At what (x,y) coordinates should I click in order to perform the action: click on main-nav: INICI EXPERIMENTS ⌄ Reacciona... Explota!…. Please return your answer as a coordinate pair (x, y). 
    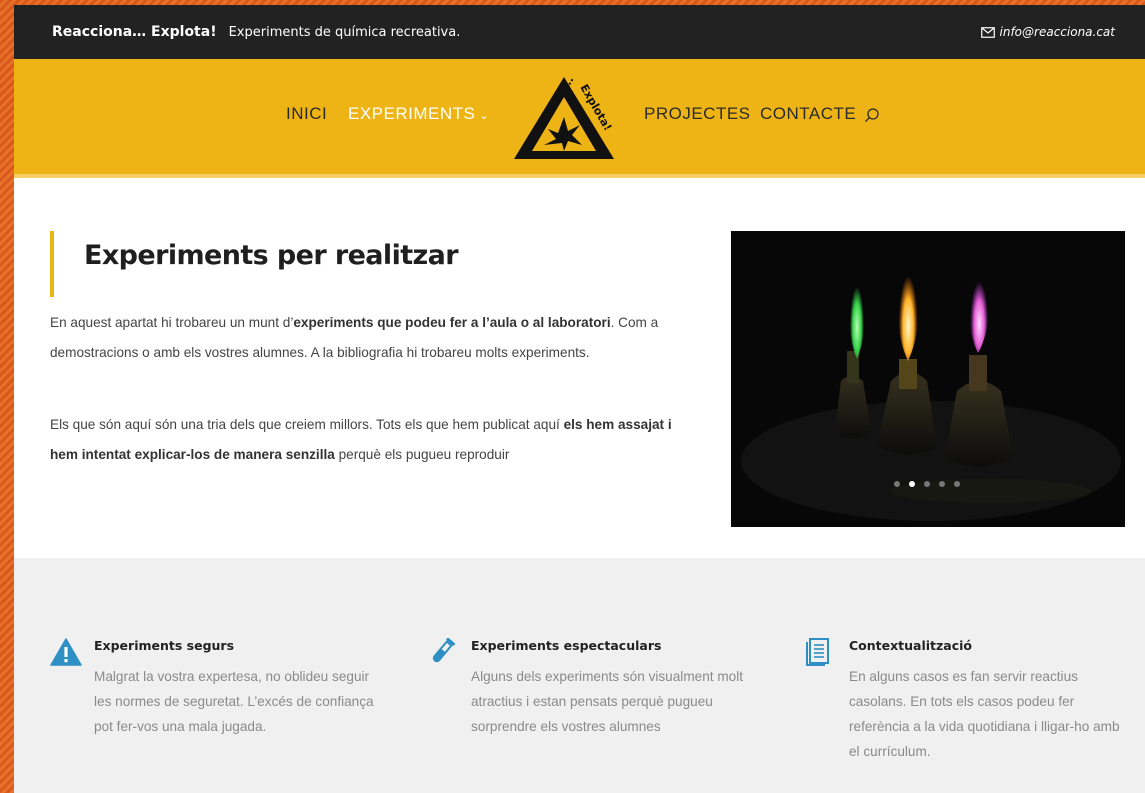
    Looking at the image, I should click on (579, 116).